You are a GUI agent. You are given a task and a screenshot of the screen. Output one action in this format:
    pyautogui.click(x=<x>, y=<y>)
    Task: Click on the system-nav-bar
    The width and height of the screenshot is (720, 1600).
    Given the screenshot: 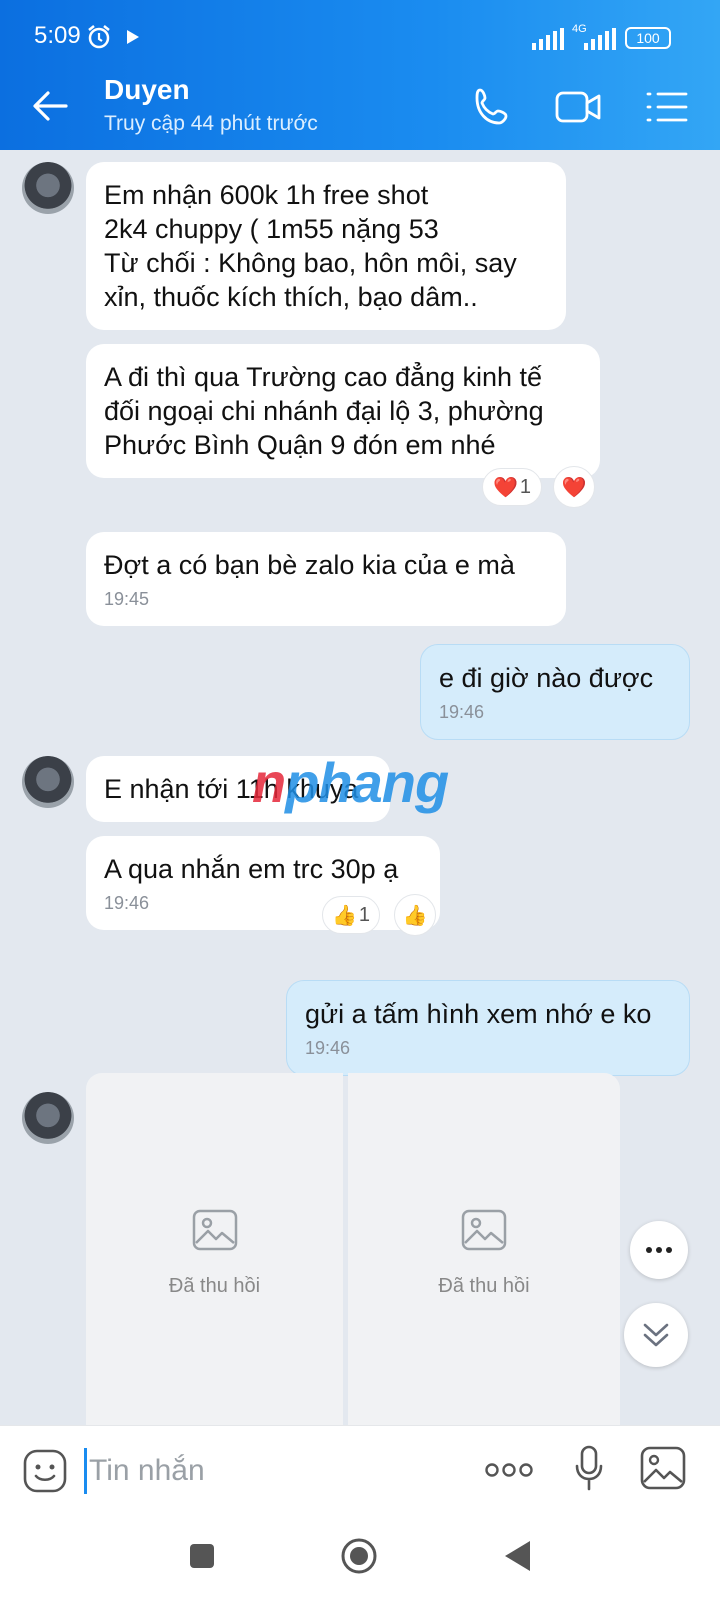 What is the action you would take?
    pyautogui.click(x=360, y=1557)
    